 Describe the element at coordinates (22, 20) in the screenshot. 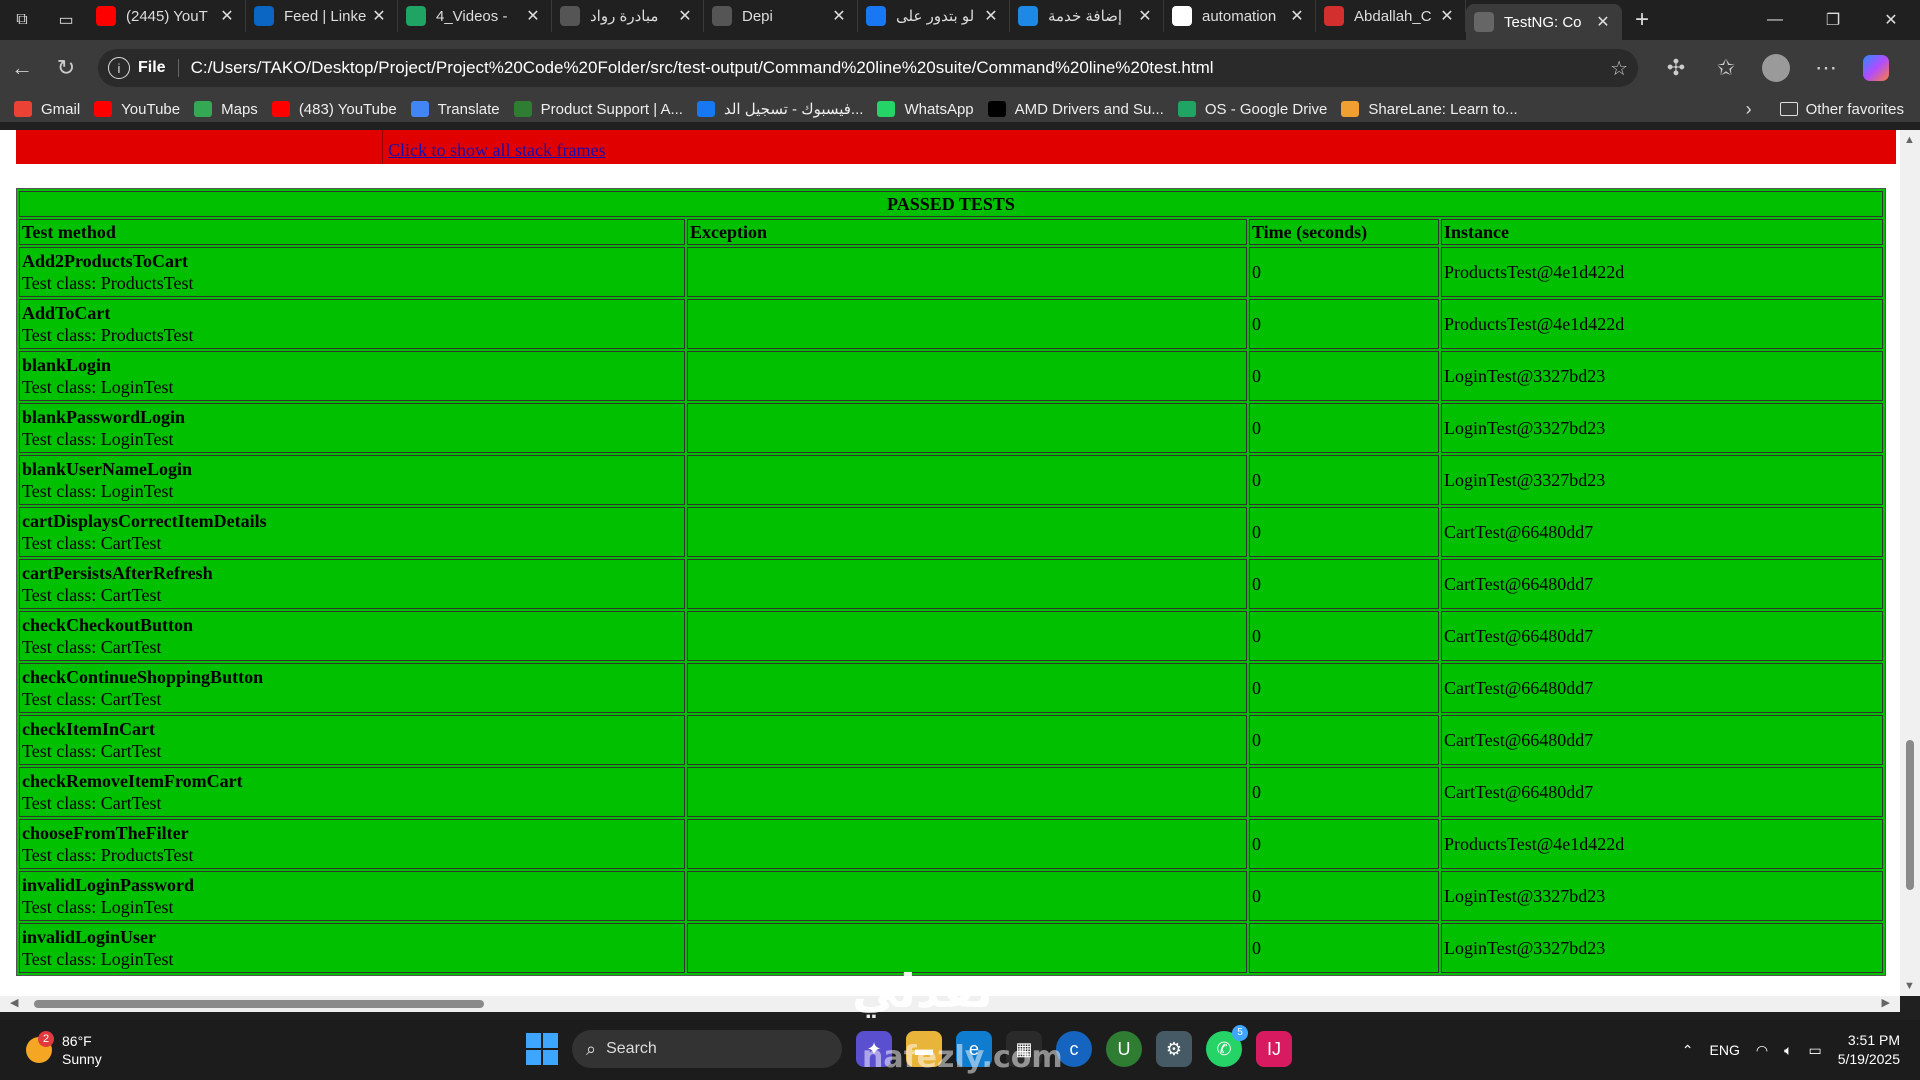

I see `workspaces-icon: ⧉` at that location.